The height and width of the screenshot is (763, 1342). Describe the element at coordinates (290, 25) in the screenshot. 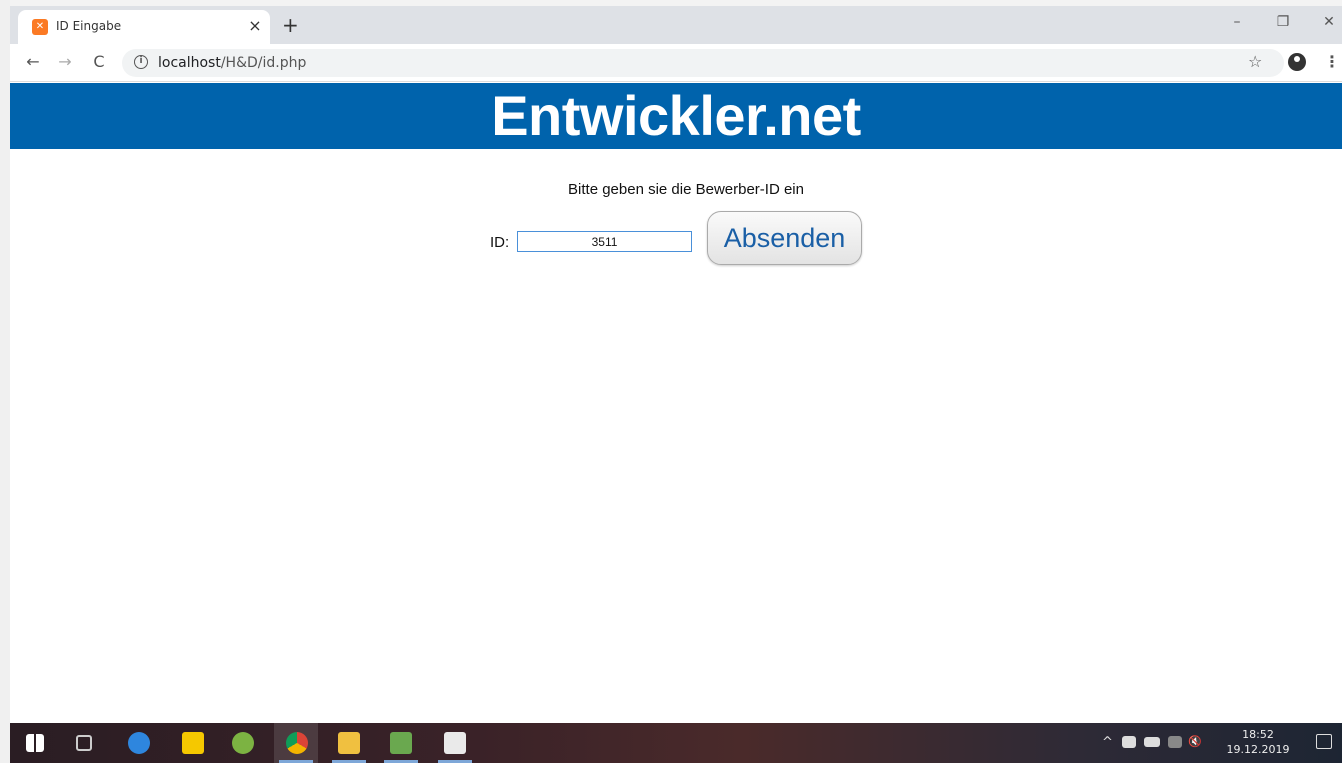

I see `new-tab-button: +` at that location.